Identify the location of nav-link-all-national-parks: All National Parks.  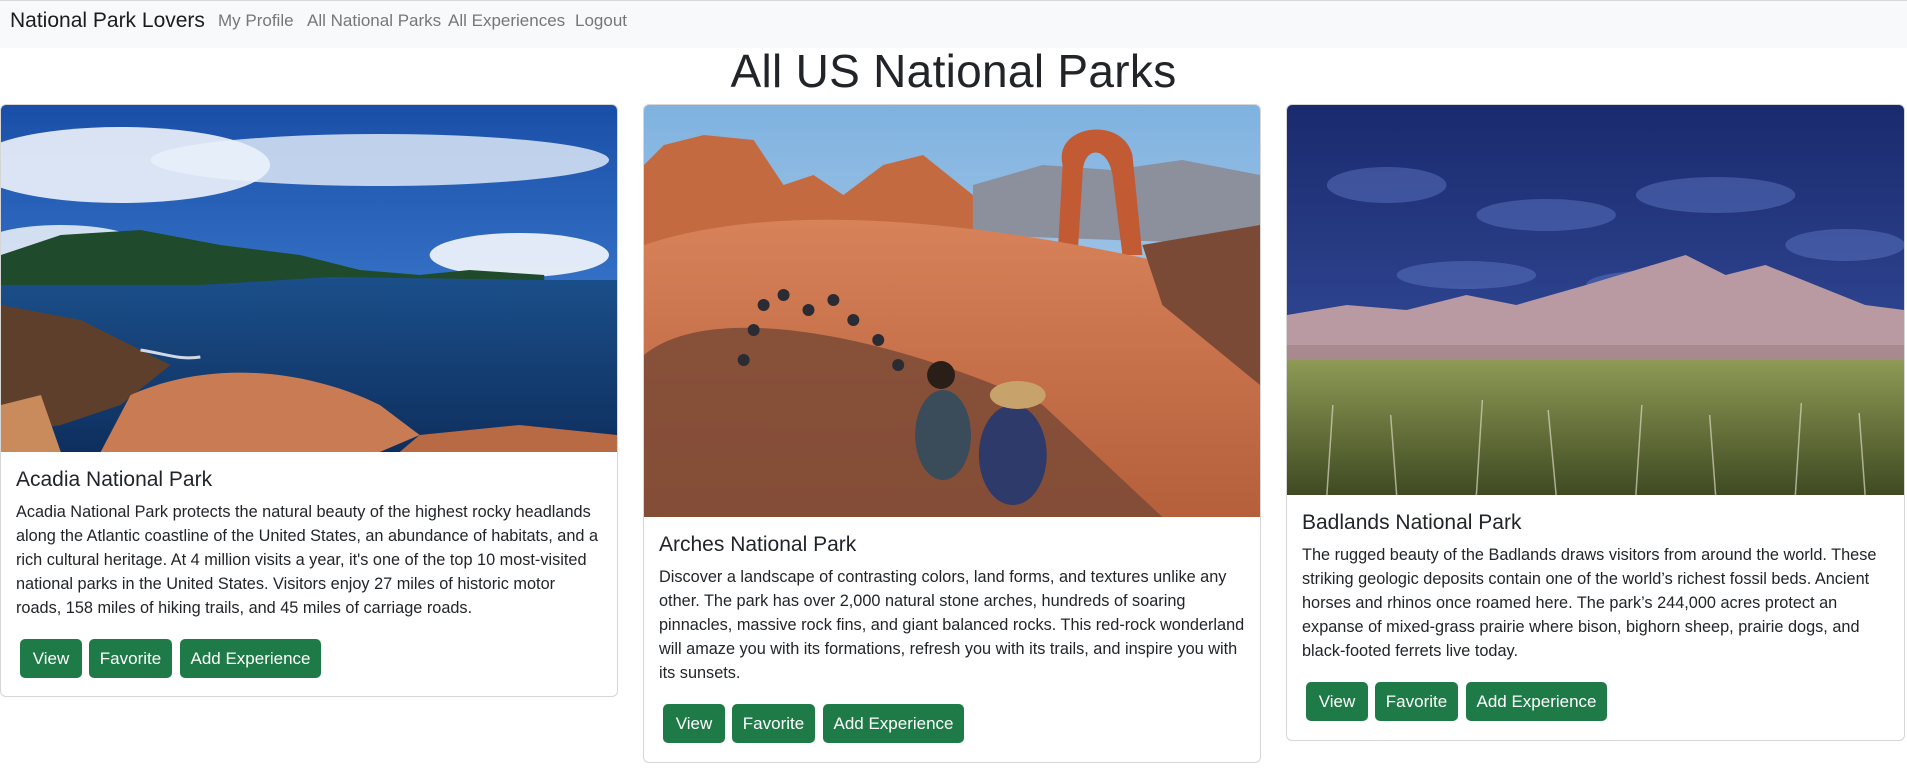
(374, 21).